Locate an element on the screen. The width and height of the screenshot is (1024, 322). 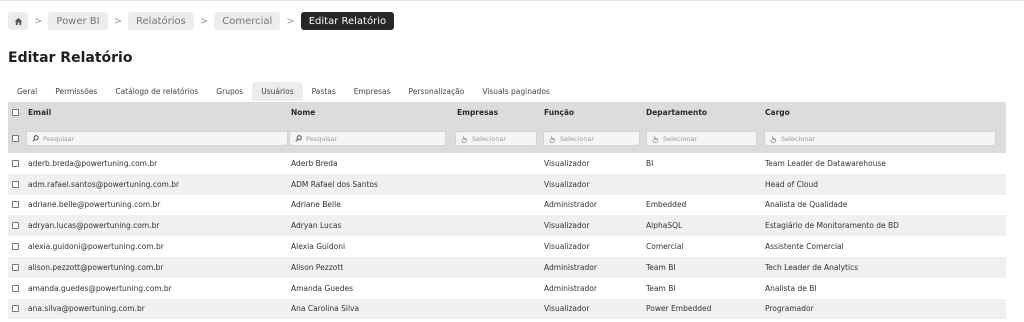
cell-cargo: Programador is located at coordinates (789, 309).